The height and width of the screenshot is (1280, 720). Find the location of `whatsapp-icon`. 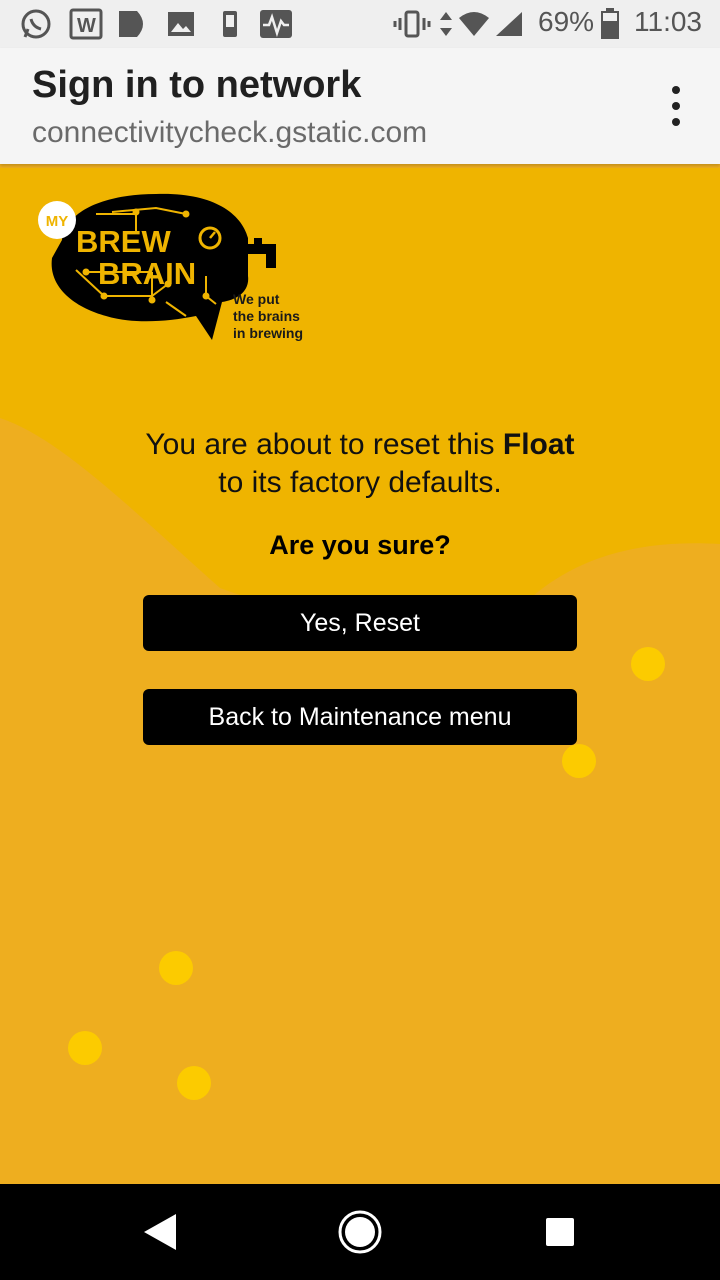

whatsapp-icon is located at coordinates (36, 24).